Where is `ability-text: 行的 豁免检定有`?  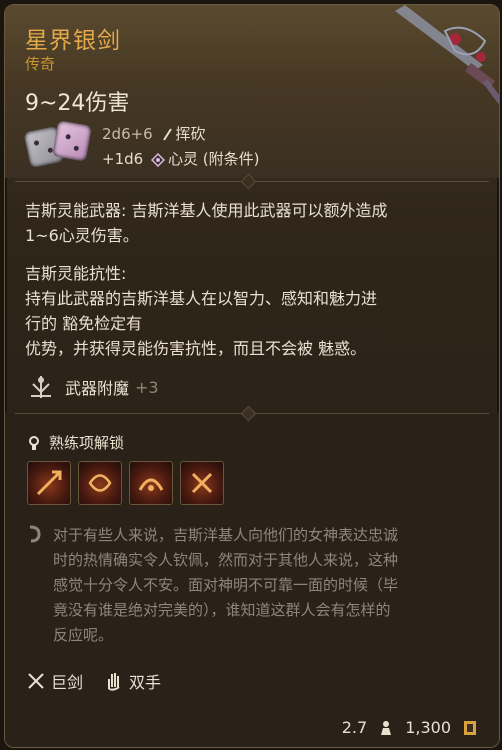
ability-text: 行的 豁免检定有 is located at coordinates (84, 323).